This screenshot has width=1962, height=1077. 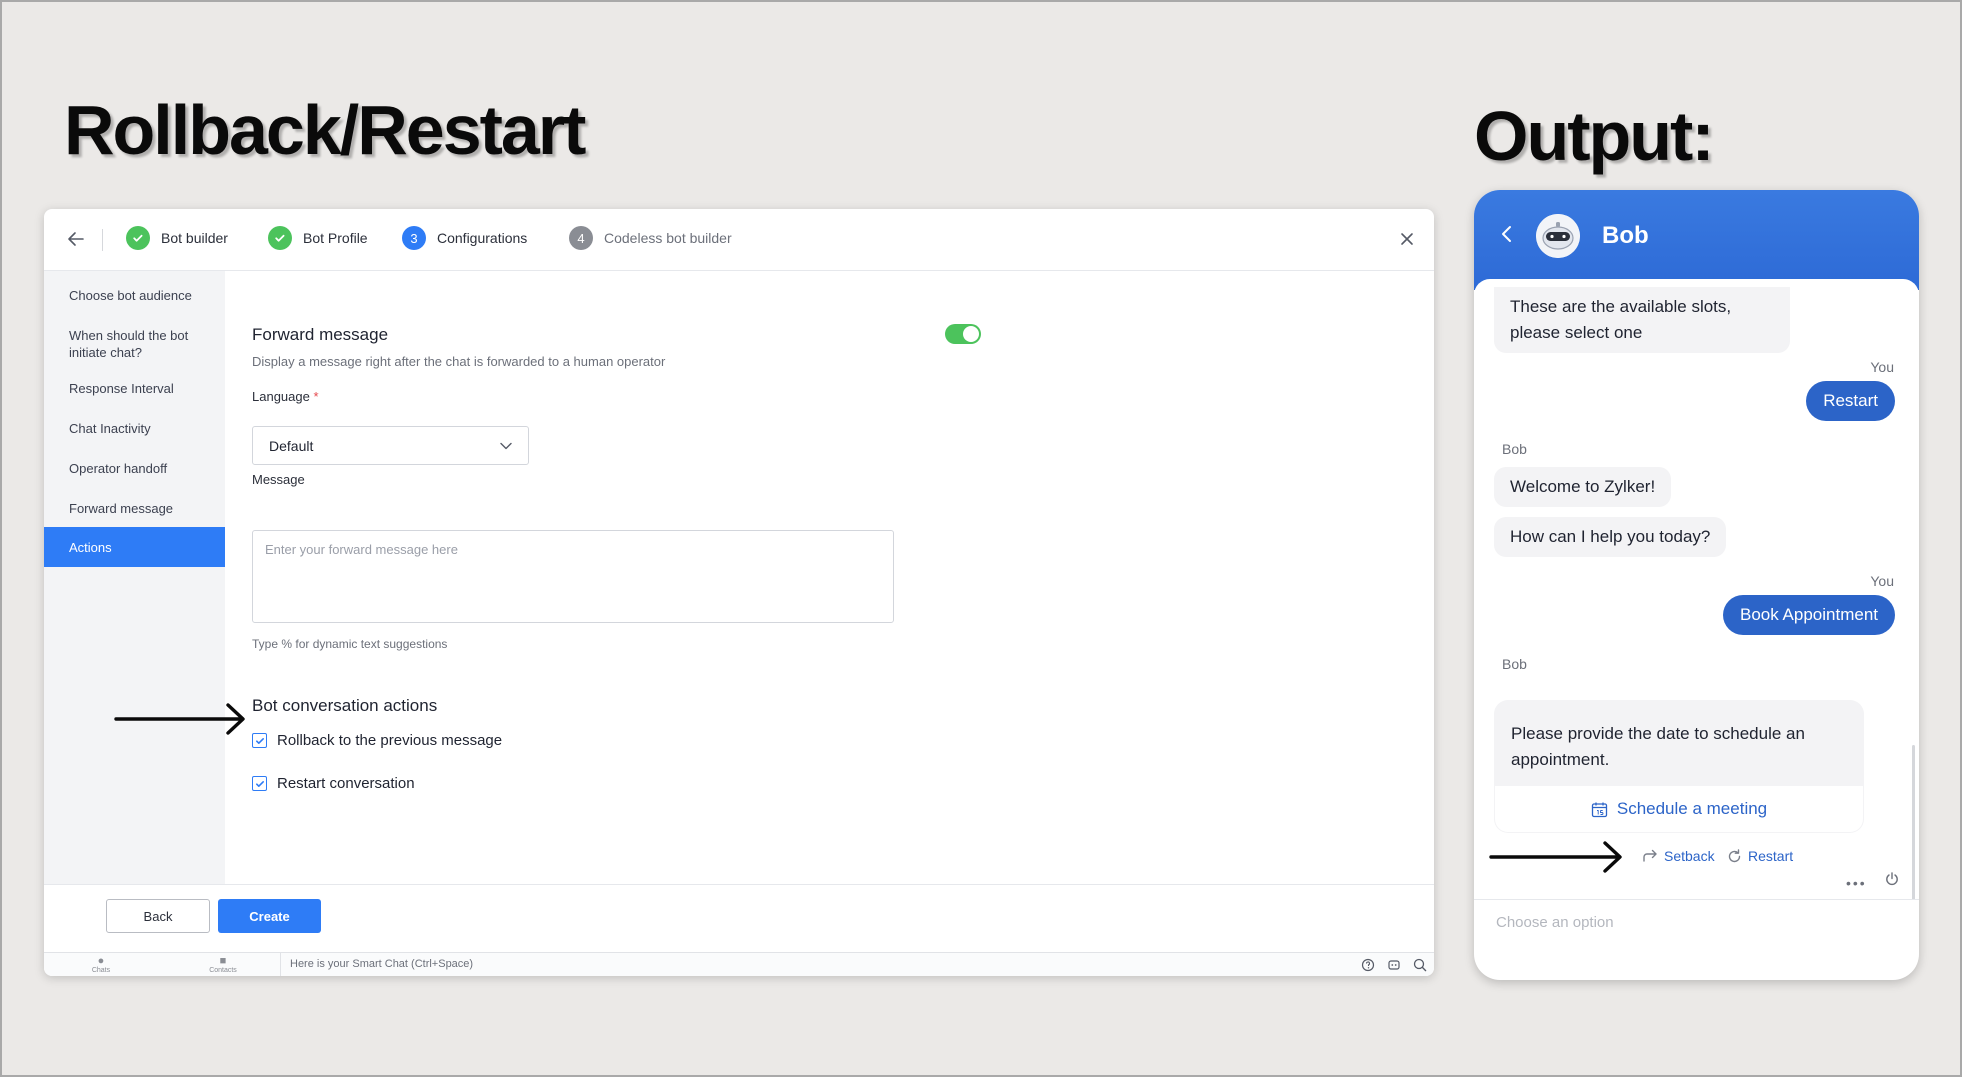 I want to click on restart-label: Restart conversation, so click(x=346, y=783).